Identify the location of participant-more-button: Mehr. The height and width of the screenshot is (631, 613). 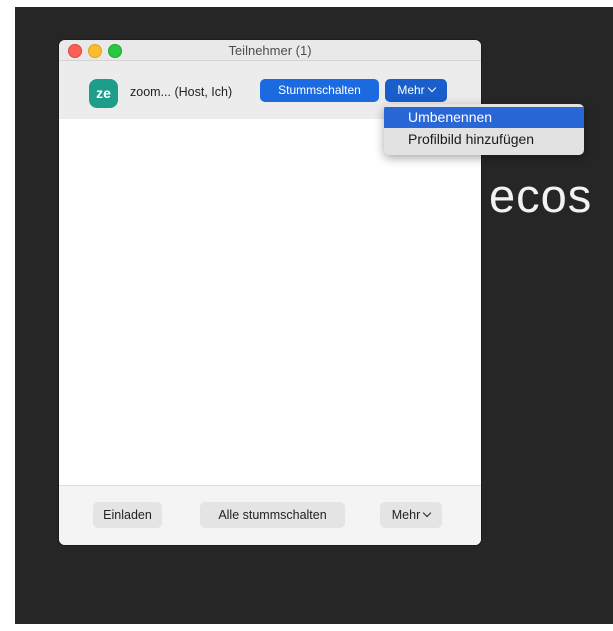
(416, 90).